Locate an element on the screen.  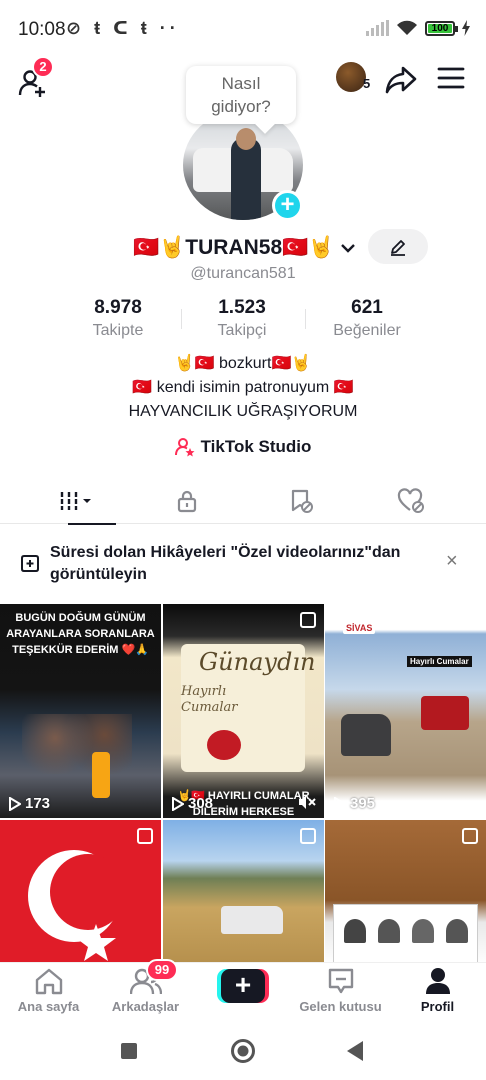
system-navigation-bar is located at coordinates (243, 1052).